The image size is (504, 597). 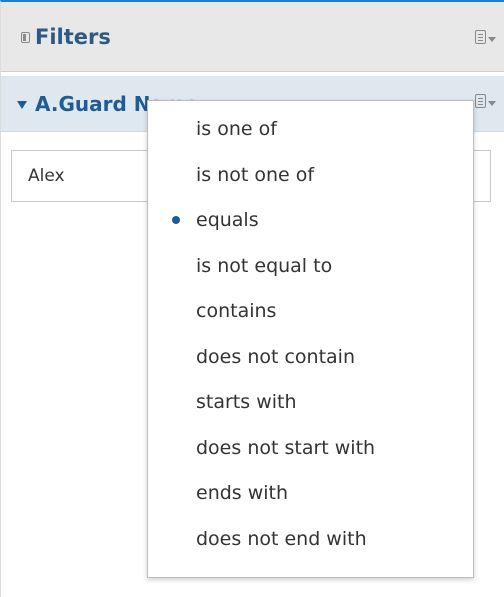 I want to click on filters-title: Filters, so click(x=73, y=37).